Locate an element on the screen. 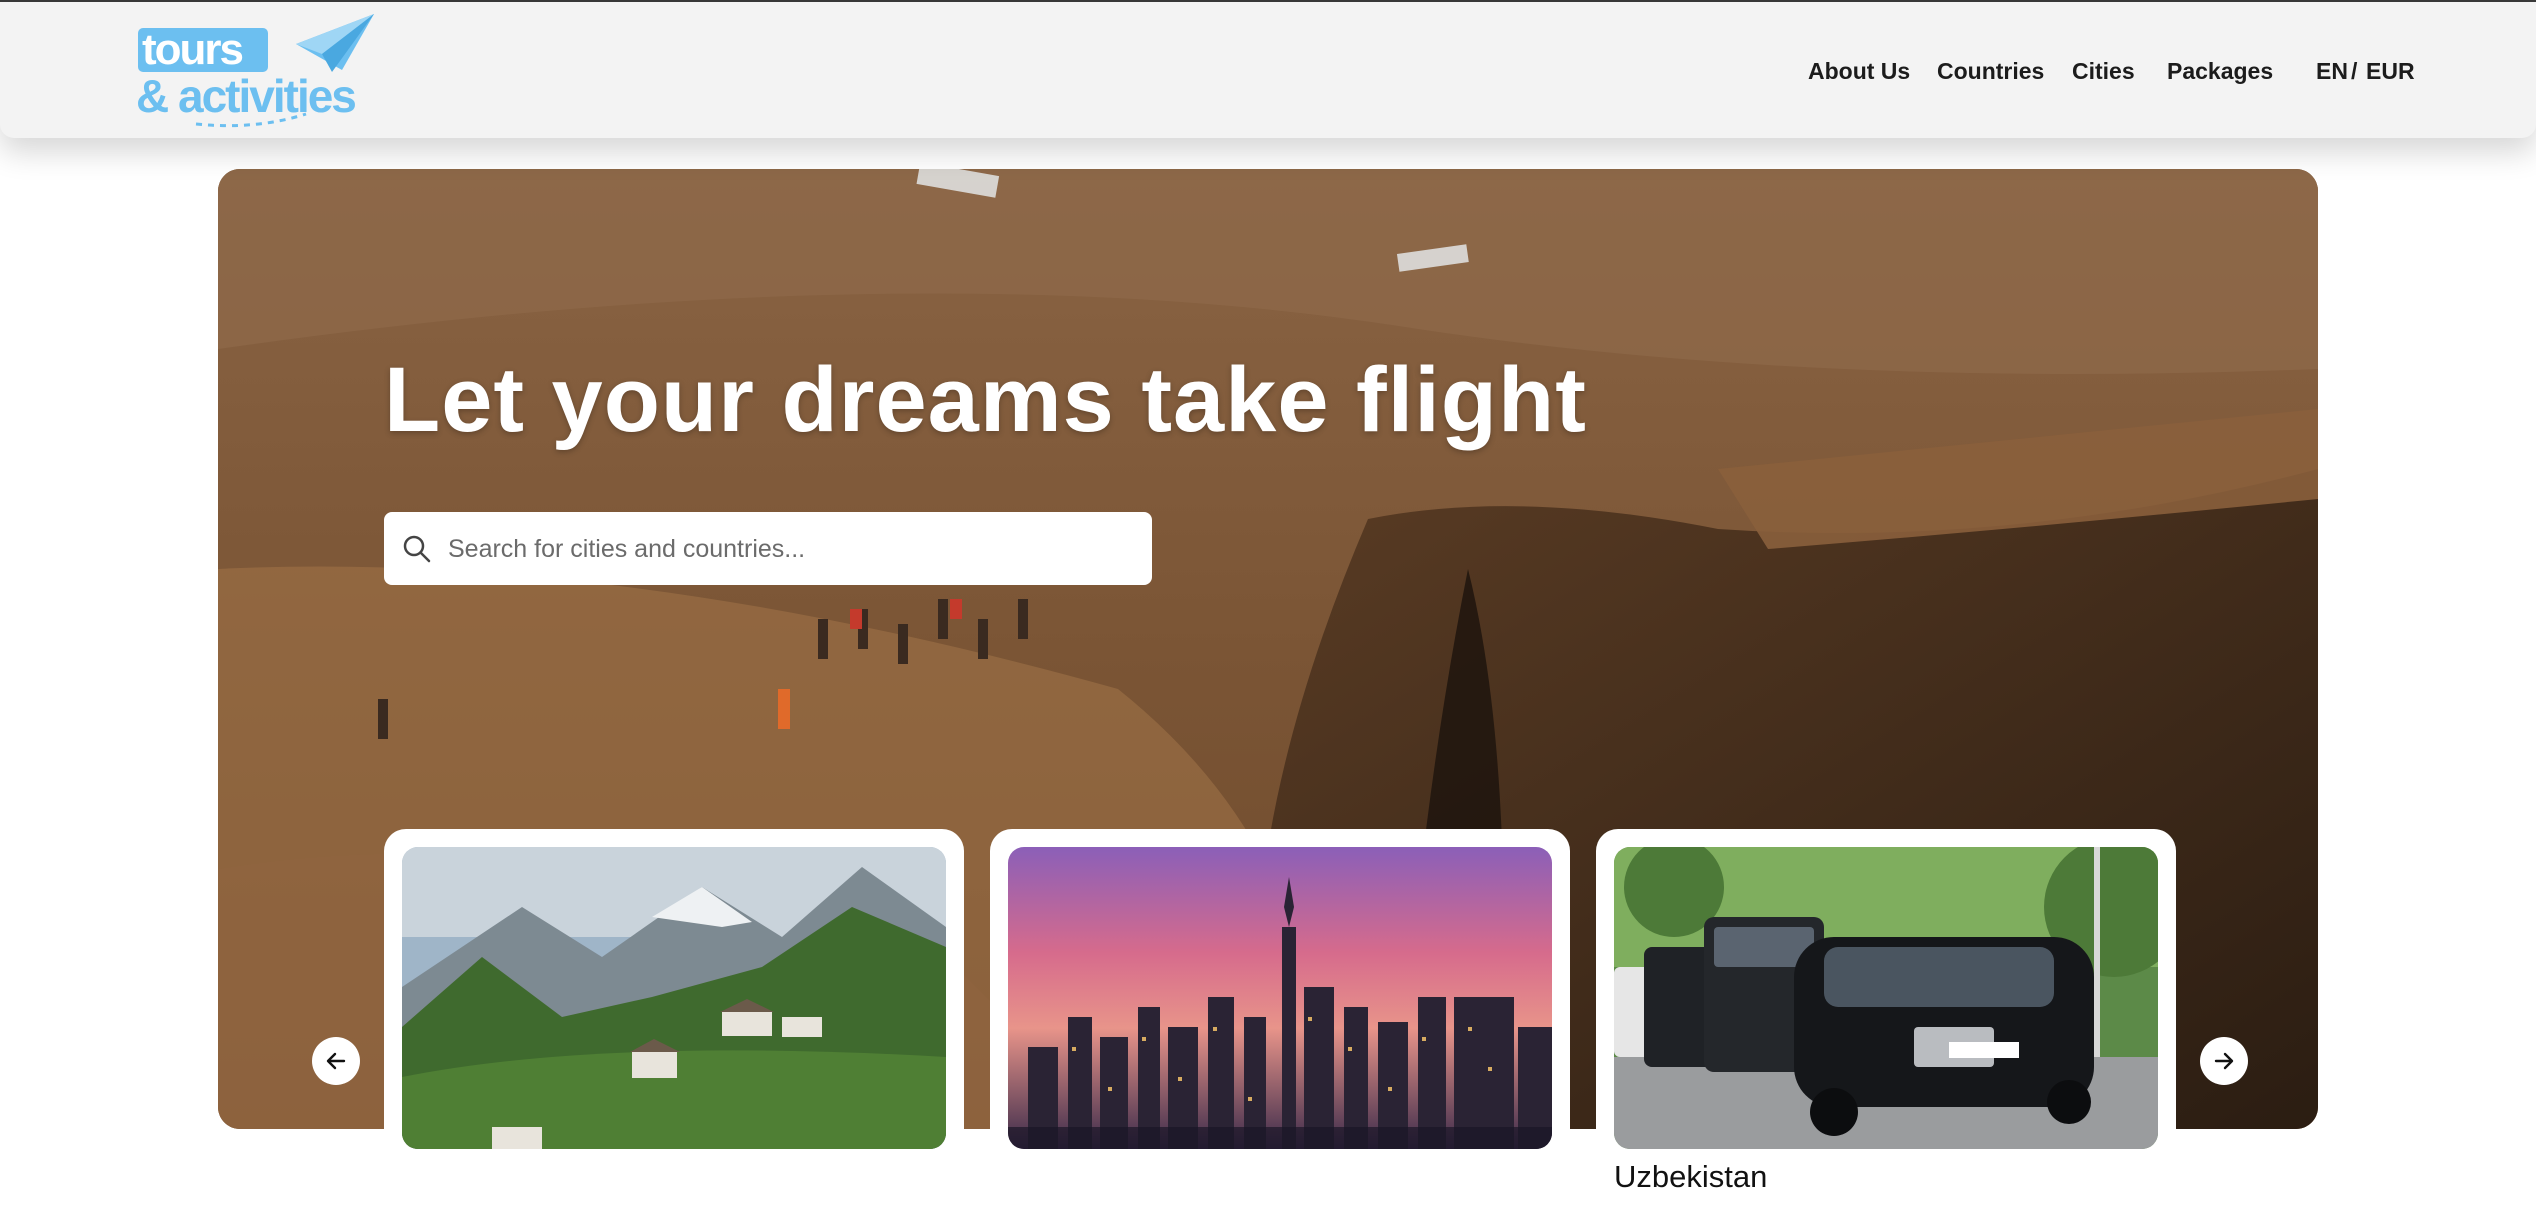  arrow-right-icon is located at coordinates (2224, 1061).